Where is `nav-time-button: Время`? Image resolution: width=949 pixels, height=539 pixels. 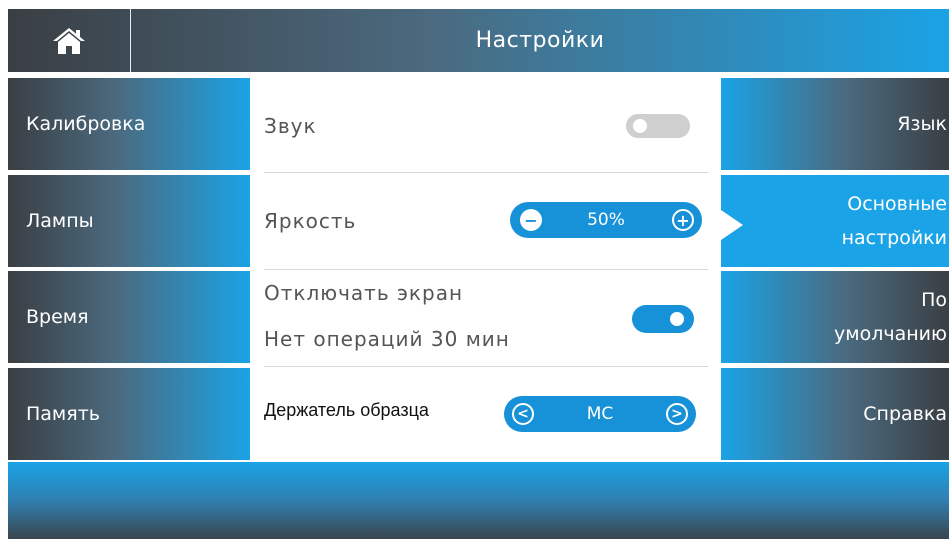 nav-time-button: Время is located at coordinates (129, 317).